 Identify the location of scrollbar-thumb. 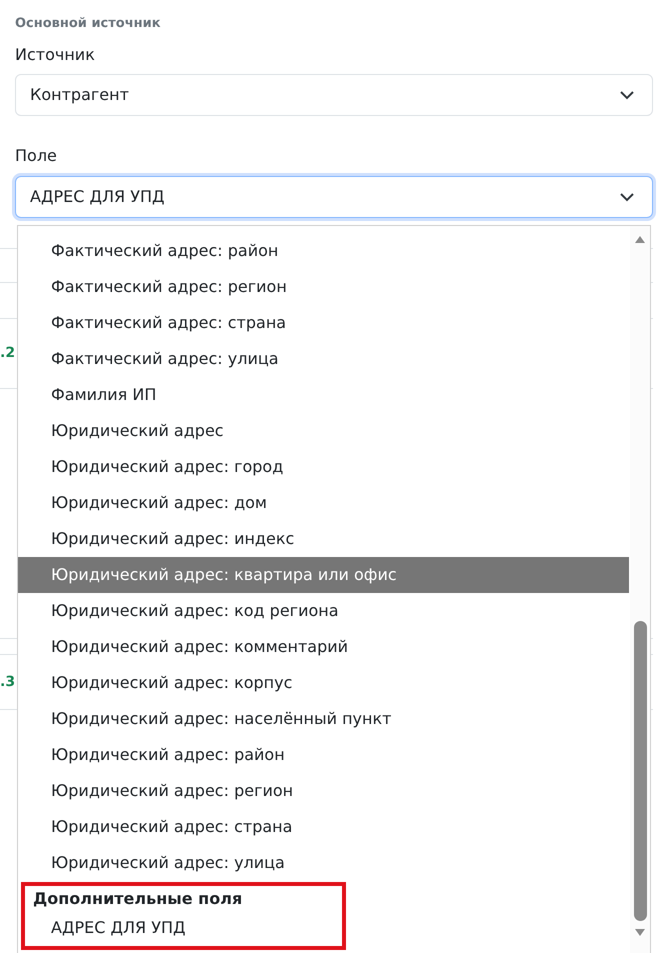
(640, 771).